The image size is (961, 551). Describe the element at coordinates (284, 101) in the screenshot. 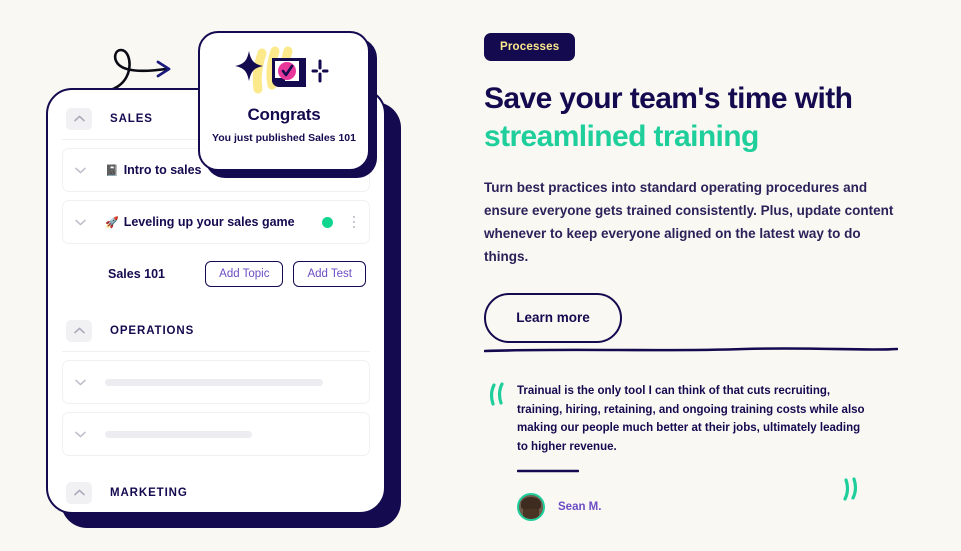

I see `congrats-toast: Congrats You just published Sales 101` at that location.